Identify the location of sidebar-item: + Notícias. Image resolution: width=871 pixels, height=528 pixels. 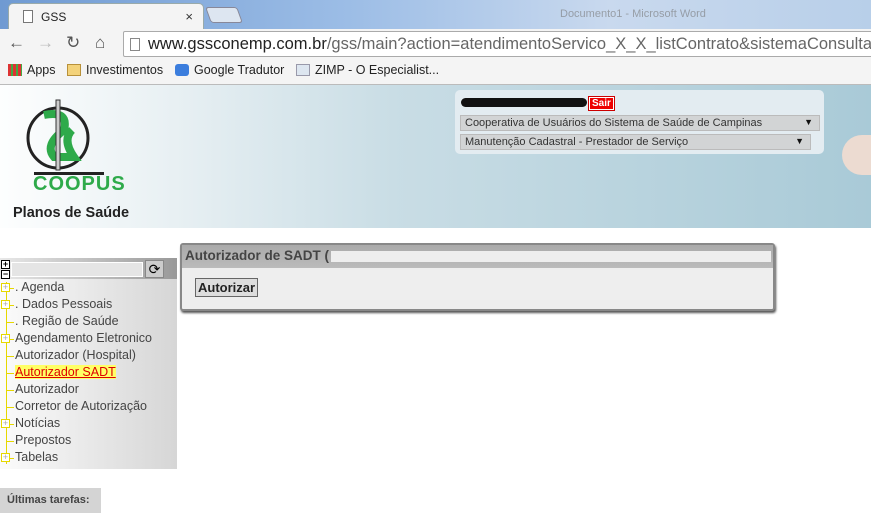
(31, 423).